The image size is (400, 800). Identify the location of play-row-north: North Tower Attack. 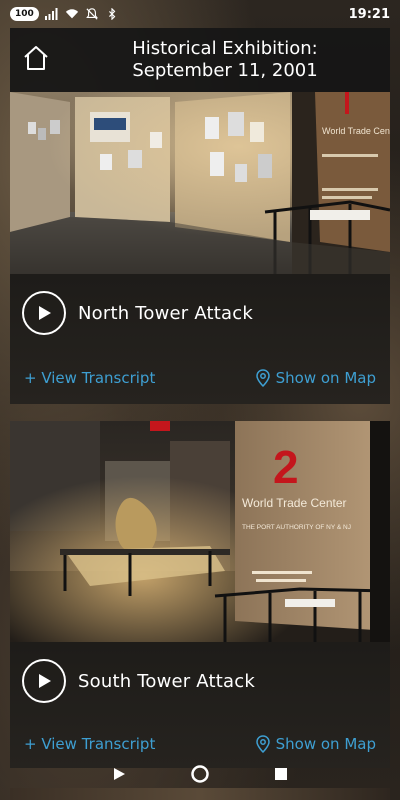
(200, 313).